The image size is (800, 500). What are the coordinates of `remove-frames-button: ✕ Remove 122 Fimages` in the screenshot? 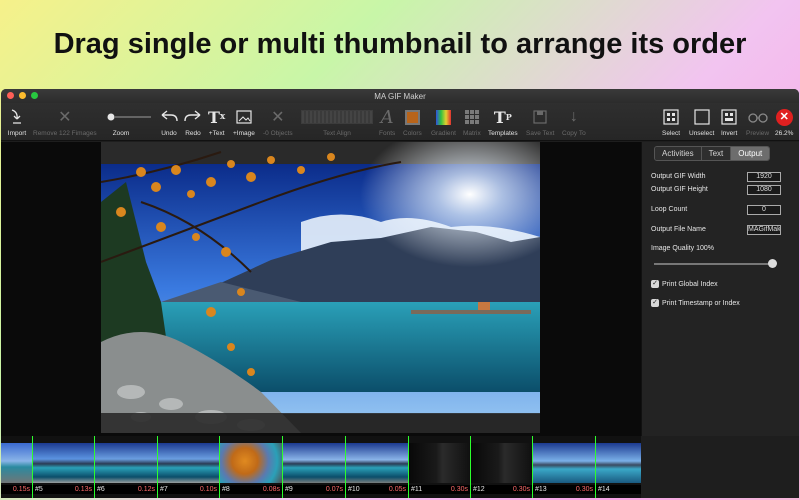 It's located at (65, 121).